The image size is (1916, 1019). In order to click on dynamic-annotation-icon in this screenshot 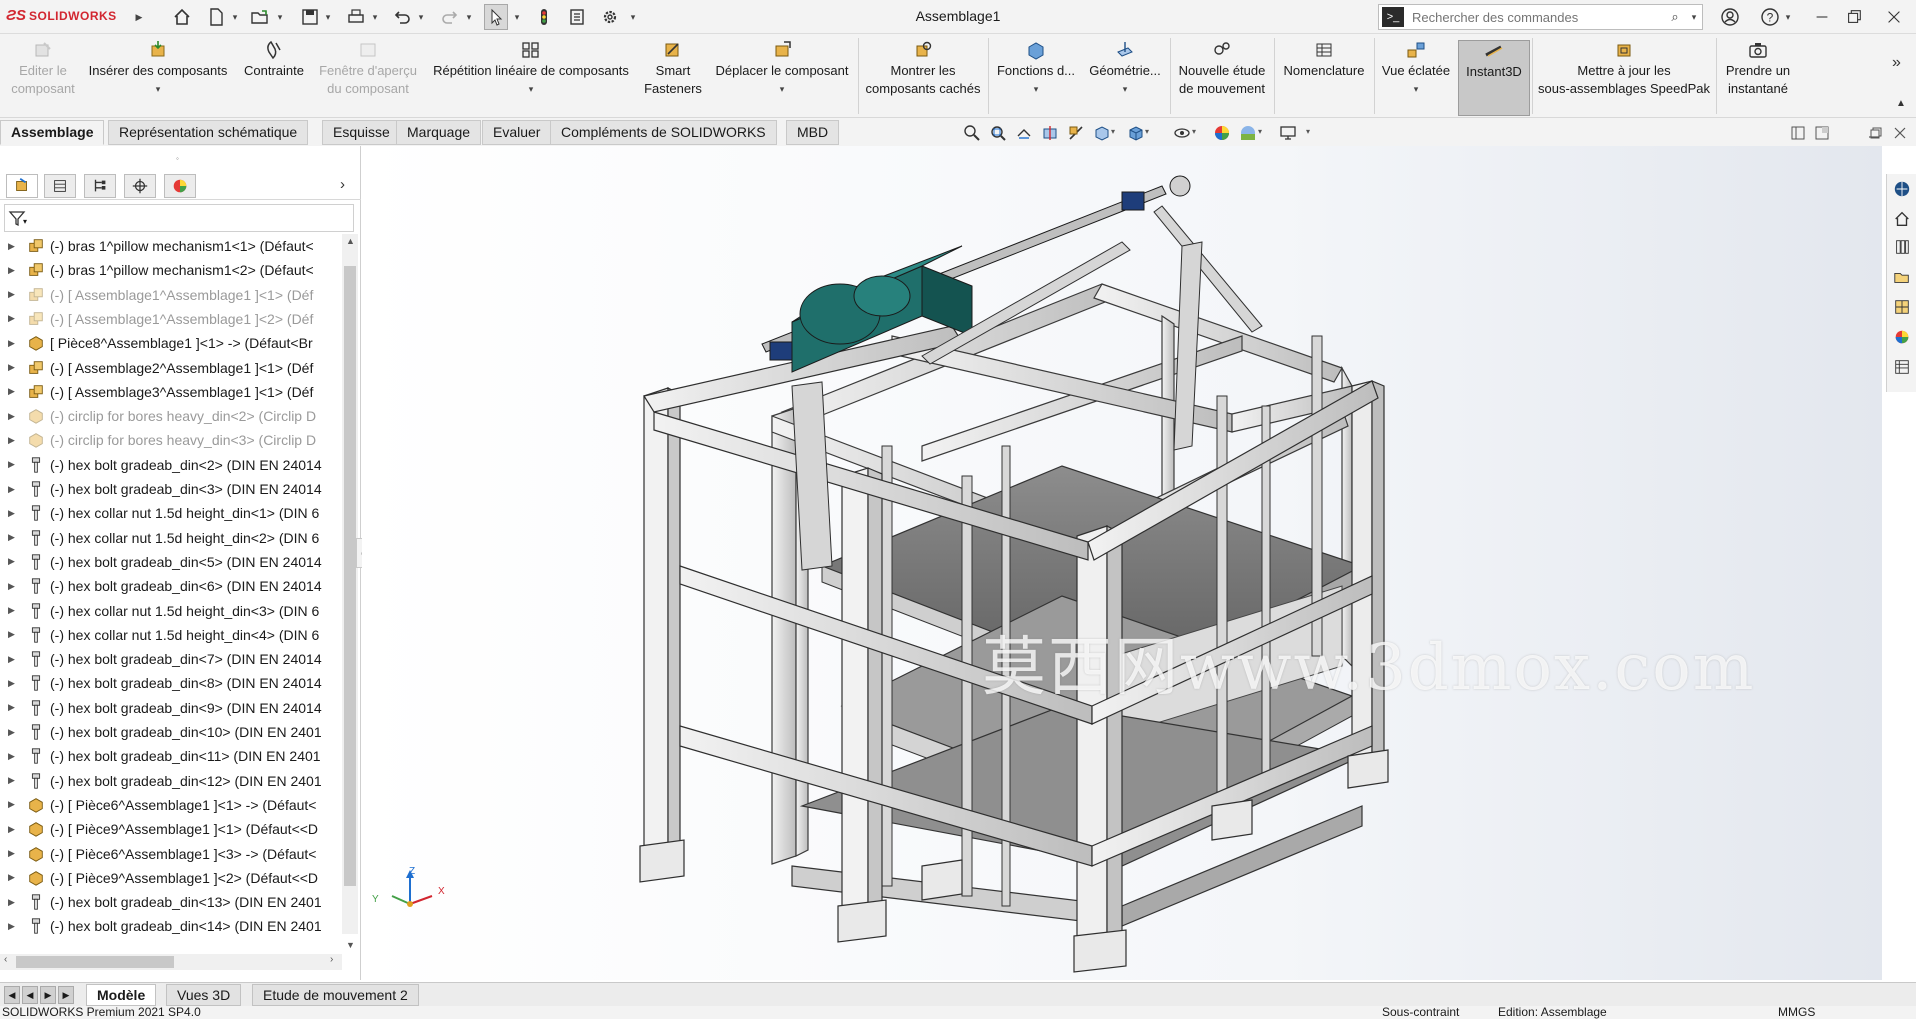, I will do `click(1076, 133)`.